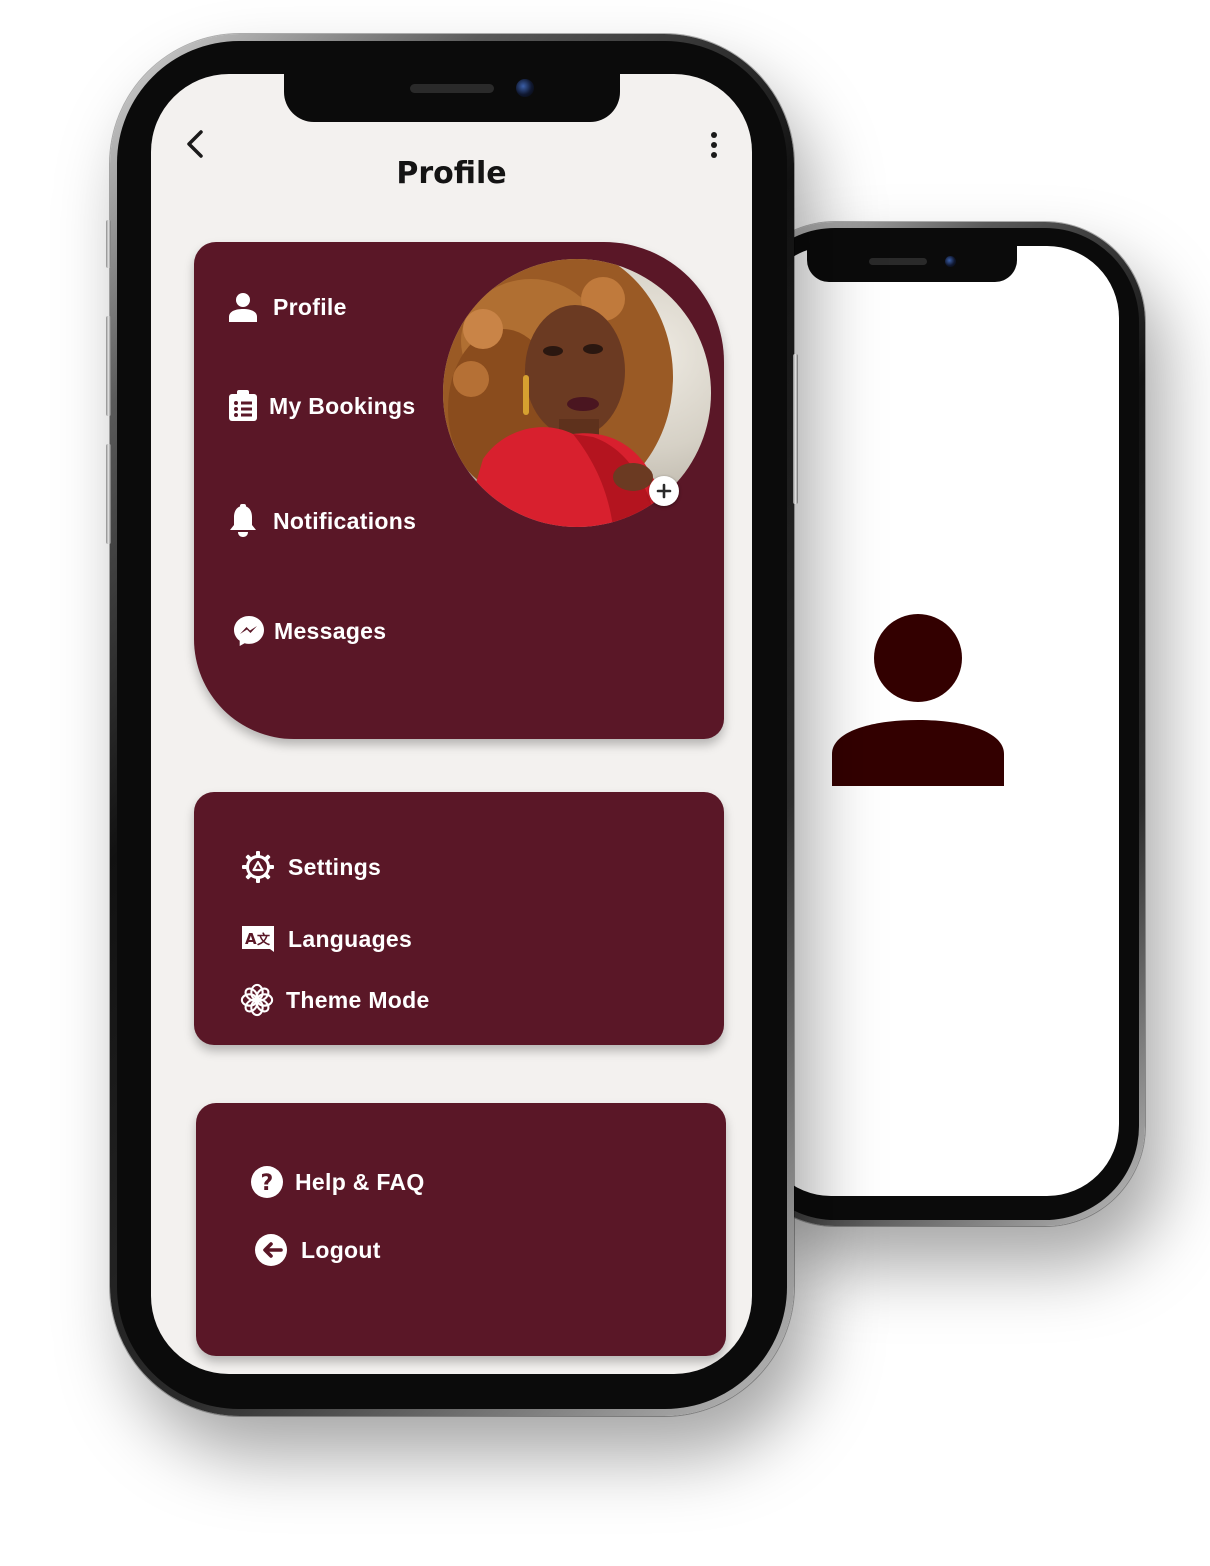 The width and height of the screenshot is (1210, 1566). I want to click on menu-item-label: Settings, so click(335, 866).